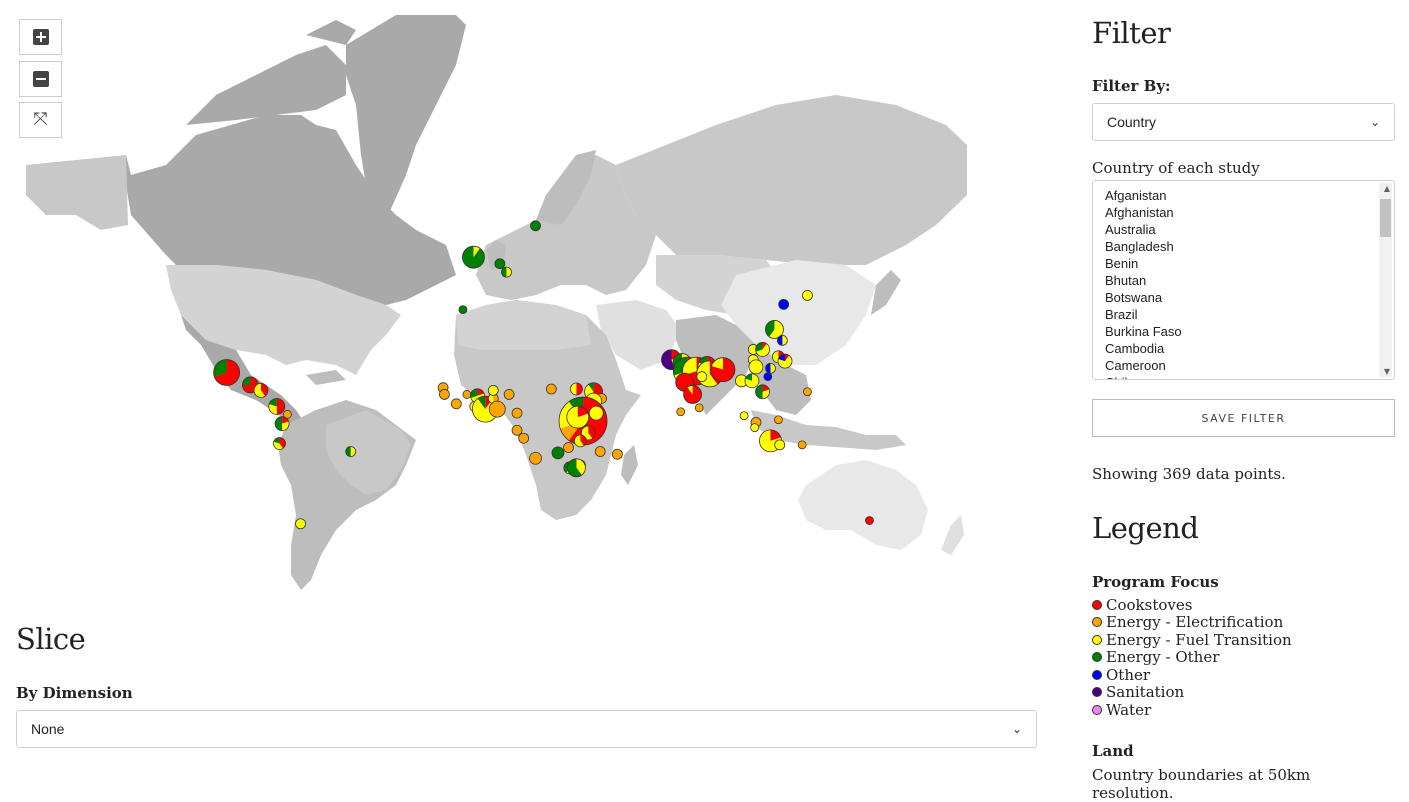 This screenshot has height=802, width=1409. What do you see at coordinates (1143, 331) in the screenshot?
I see `country-option: Burkina Faso` at bounding box center [1143, 331].